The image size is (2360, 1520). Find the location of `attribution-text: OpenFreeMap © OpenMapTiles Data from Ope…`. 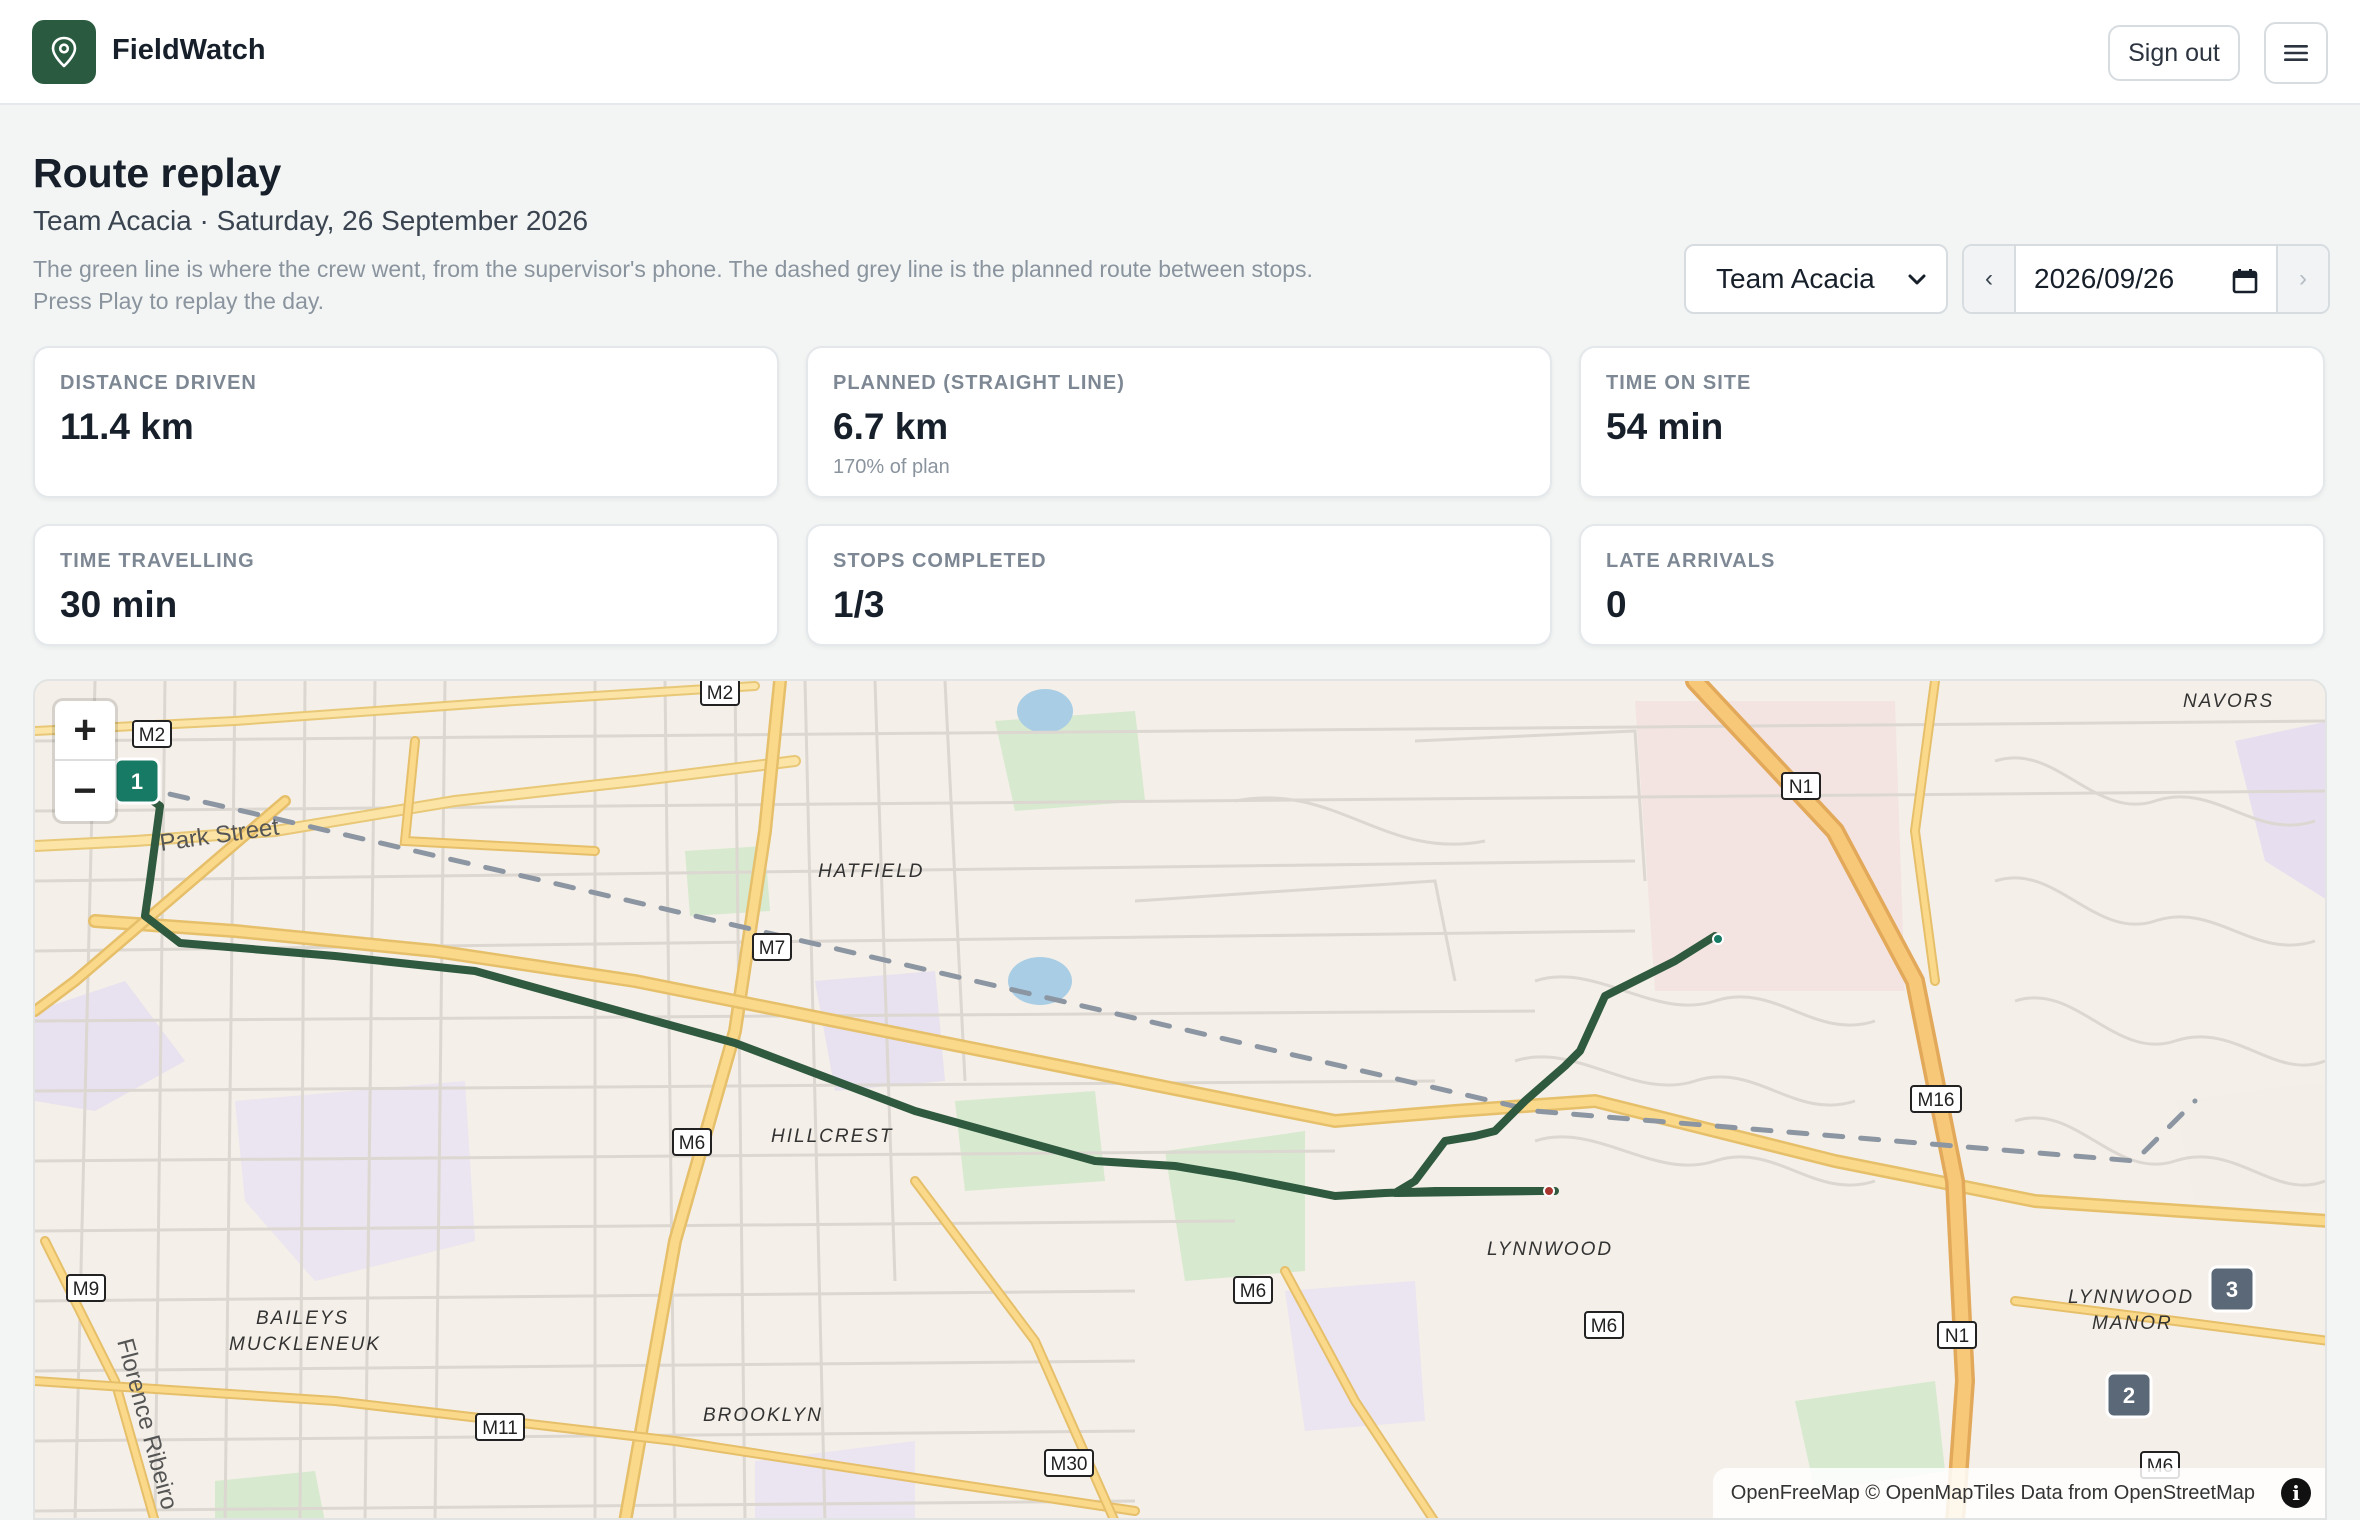

attribution-text: OpenFreeMap © OpenMapTiles Data from Ope… is located at coordinates (1993, 1493).